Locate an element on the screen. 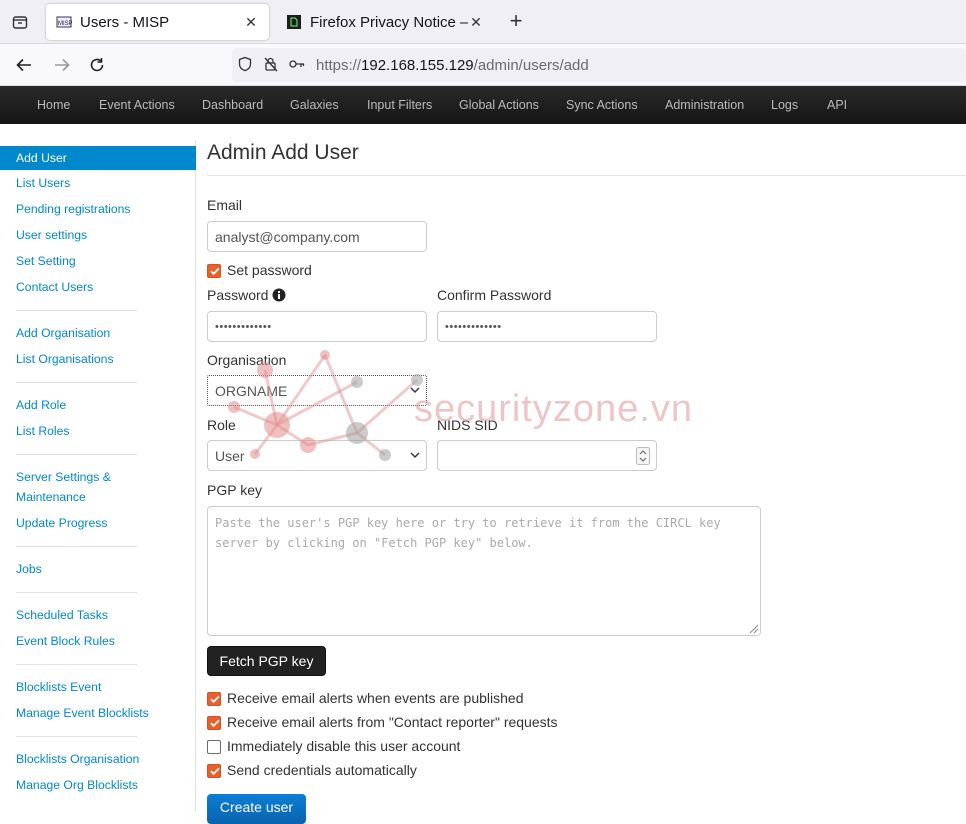  new-tab-icon: + is located at coordinates (516, 22).